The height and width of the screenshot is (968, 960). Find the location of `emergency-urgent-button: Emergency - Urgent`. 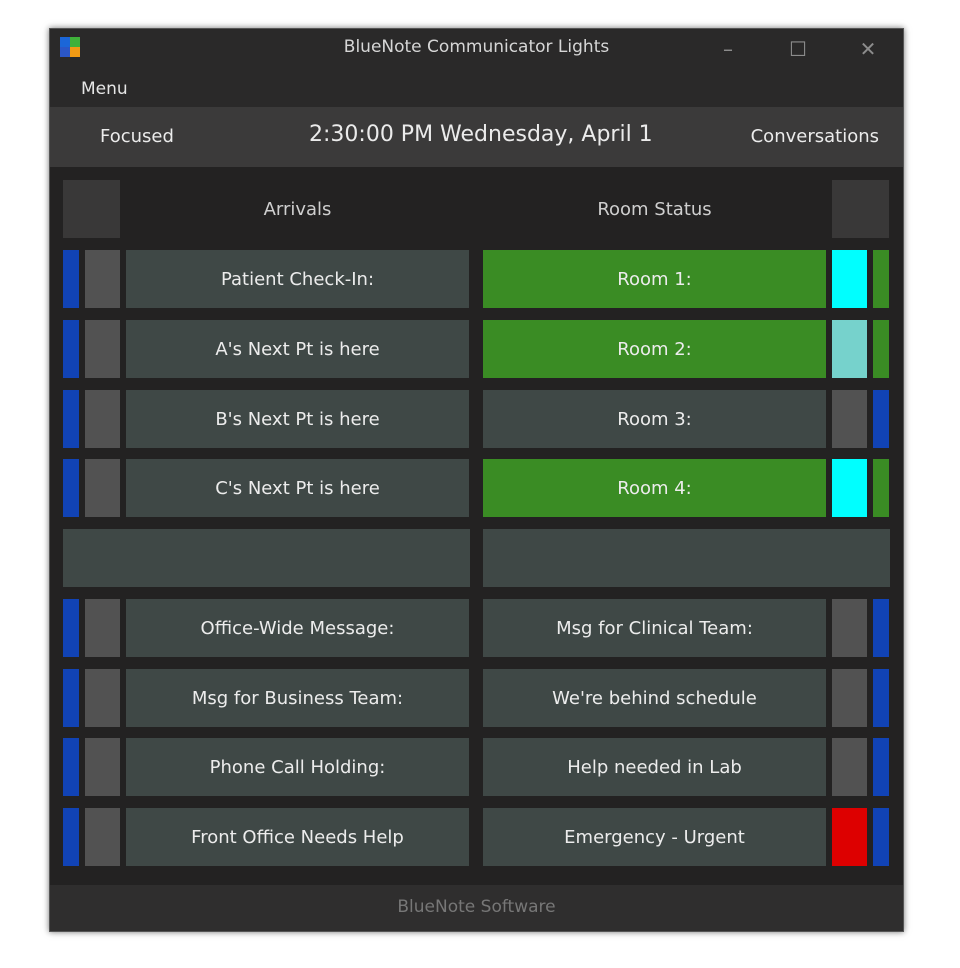

emergency-urgent-button: Emergency - Urgent is located at coordinates (654, 837).